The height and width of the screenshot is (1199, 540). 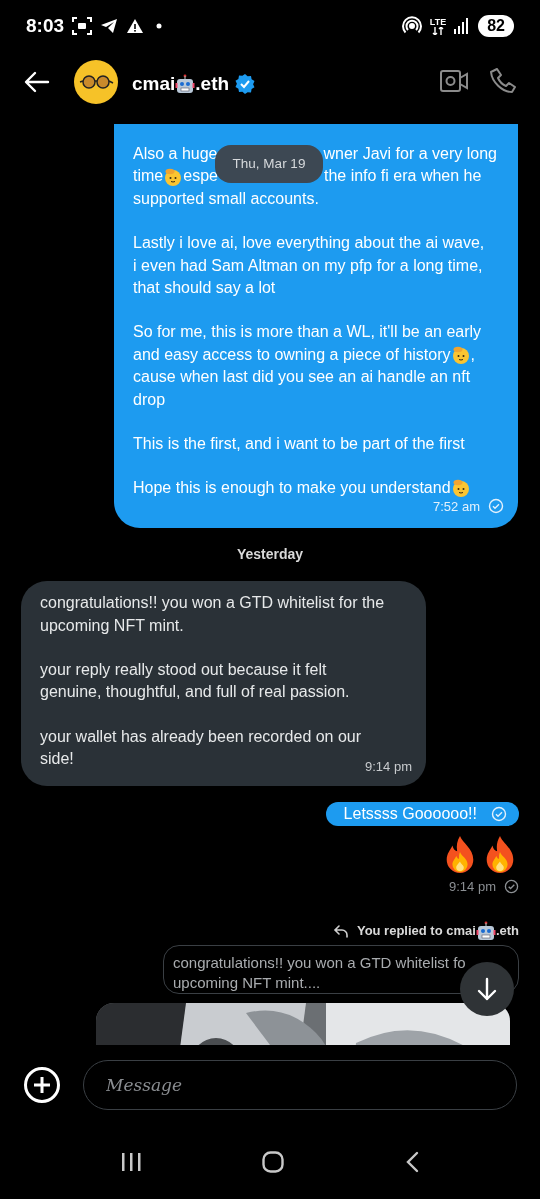 I want to click on dot-icon, so click(x=159, y=26).